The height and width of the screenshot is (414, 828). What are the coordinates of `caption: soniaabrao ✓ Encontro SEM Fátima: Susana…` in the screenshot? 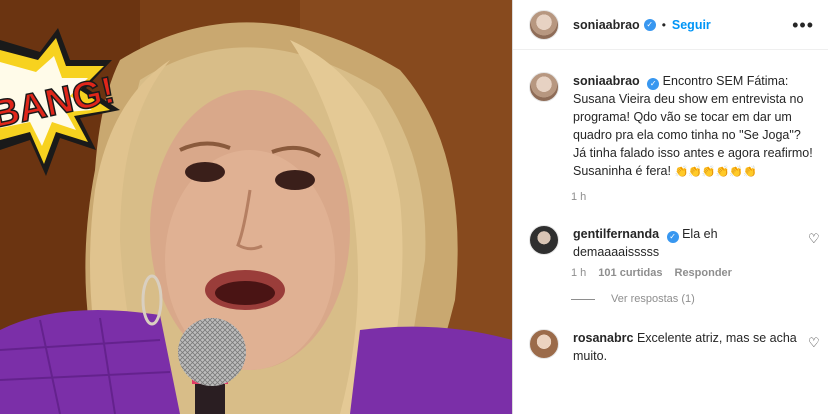 It's located at (670, 115).